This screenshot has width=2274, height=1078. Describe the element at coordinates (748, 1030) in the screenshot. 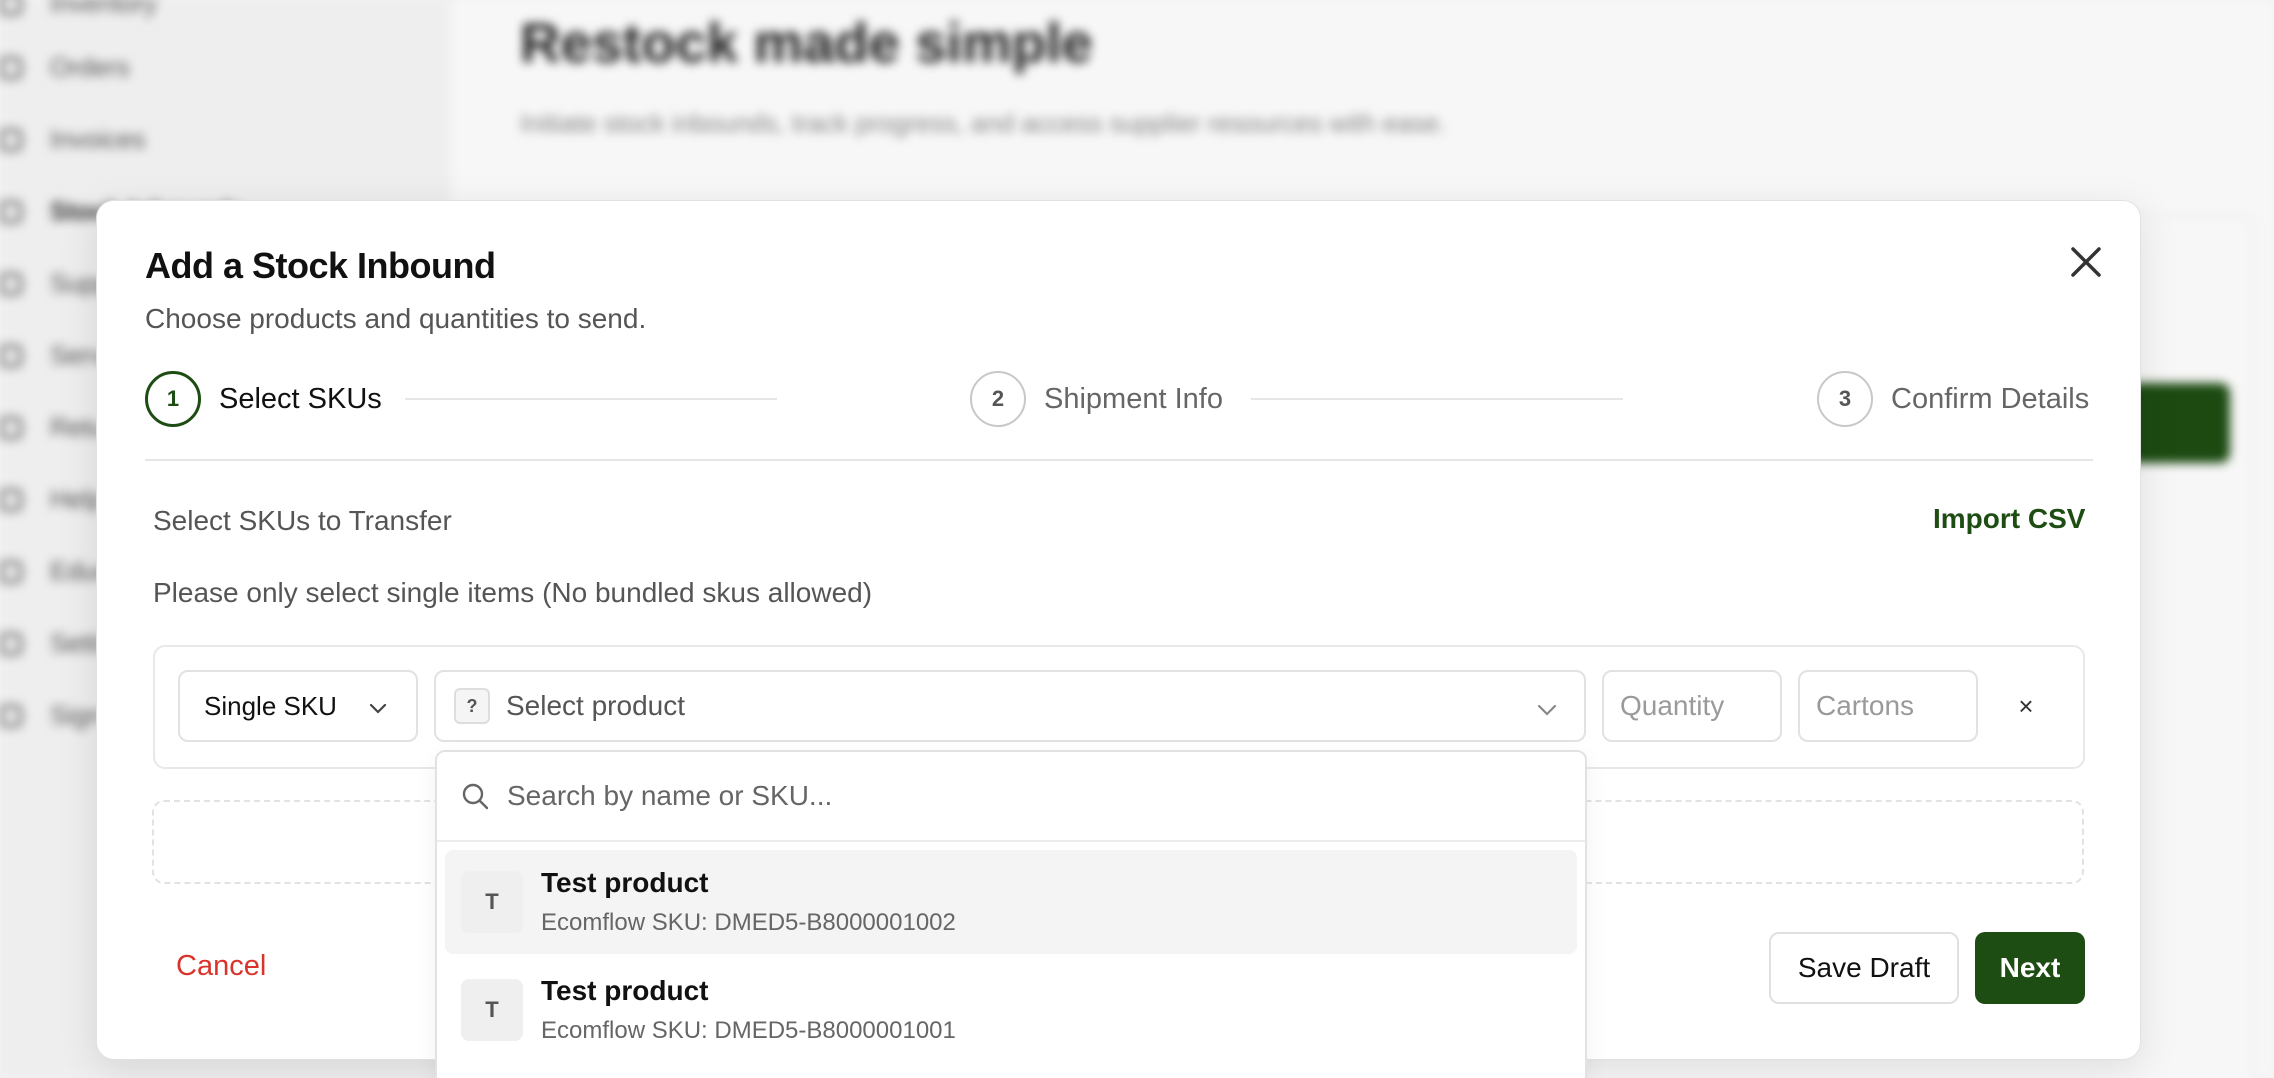

I see `product-sku: Ecomflow SKU: DMED5-B8000001001` at that location.